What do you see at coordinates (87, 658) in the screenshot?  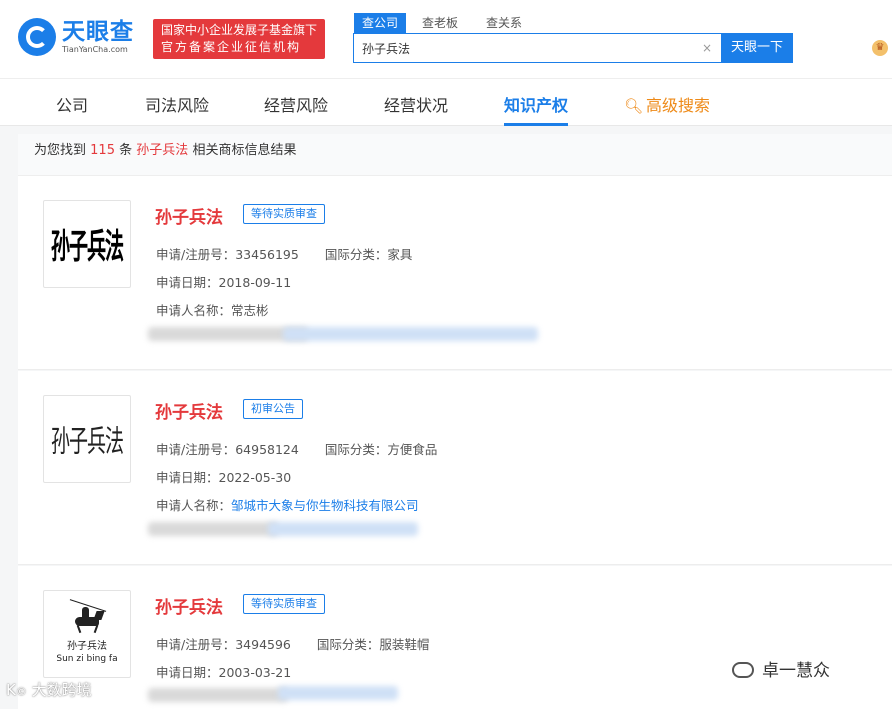 I see `trademark-image-en: Sun zi bing fa` at bounding box center [87, 658].